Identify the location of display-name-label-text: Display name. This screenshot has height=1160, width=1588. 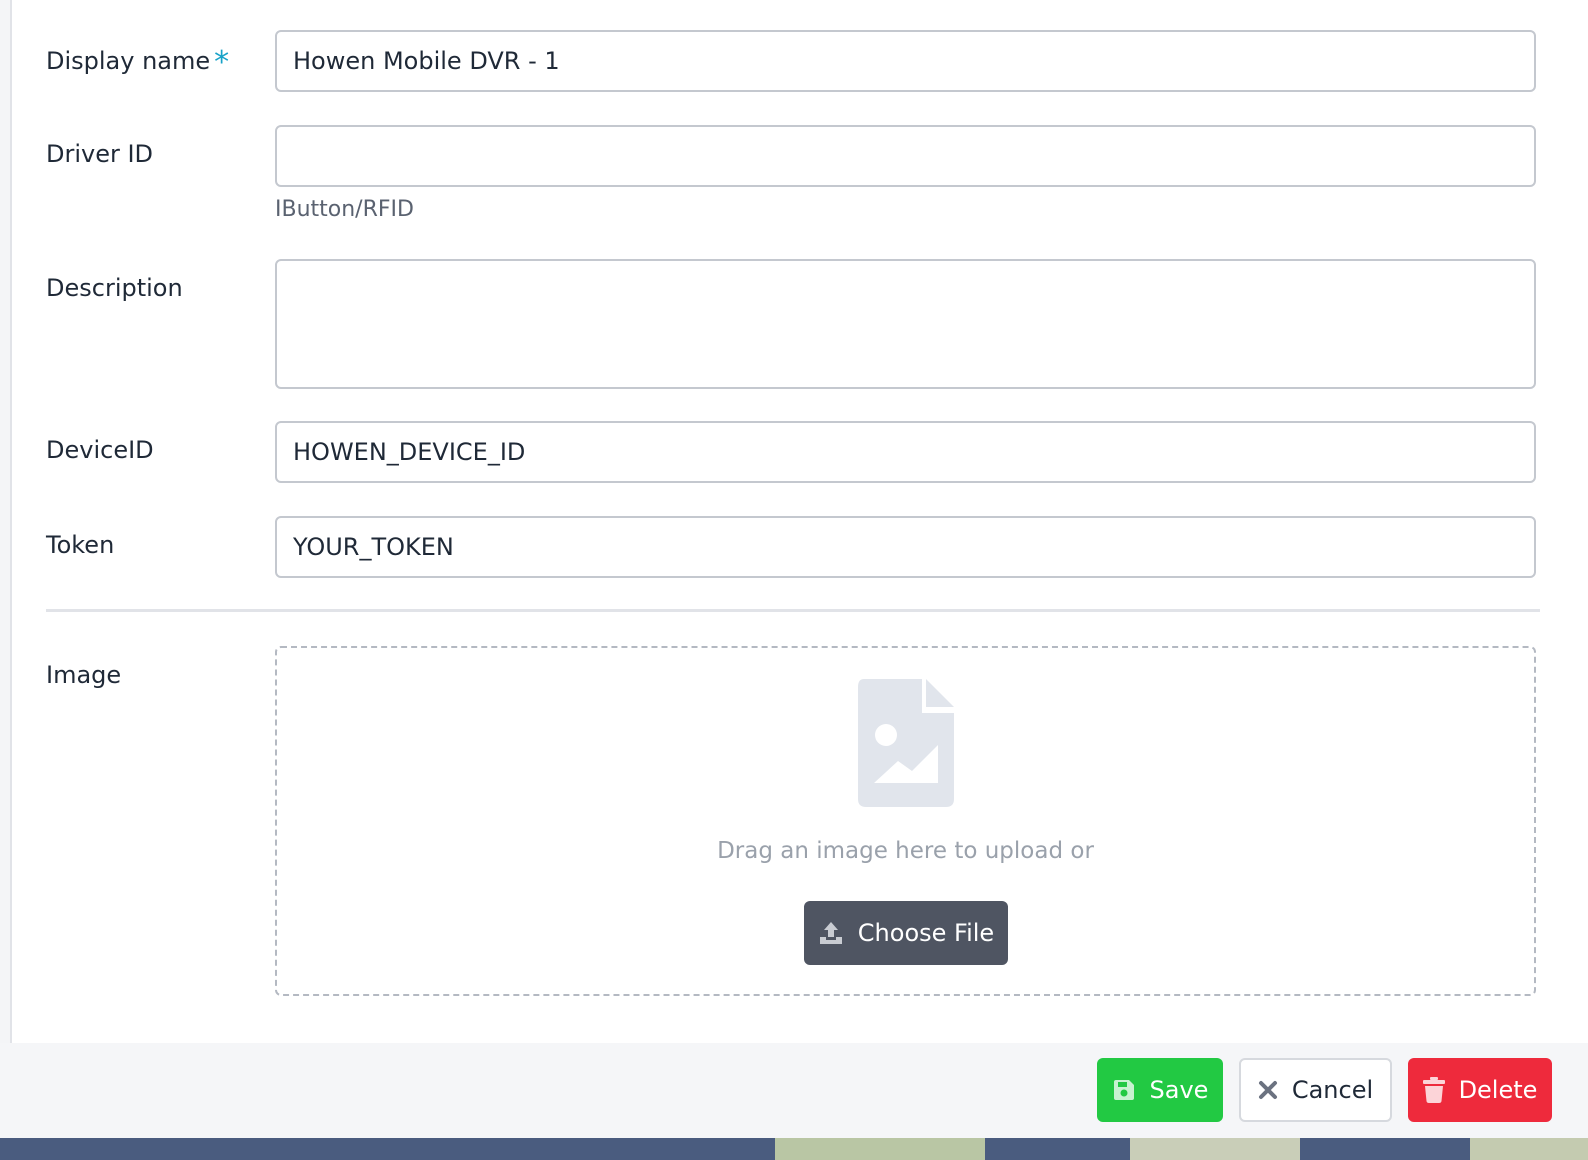
(128, 61).